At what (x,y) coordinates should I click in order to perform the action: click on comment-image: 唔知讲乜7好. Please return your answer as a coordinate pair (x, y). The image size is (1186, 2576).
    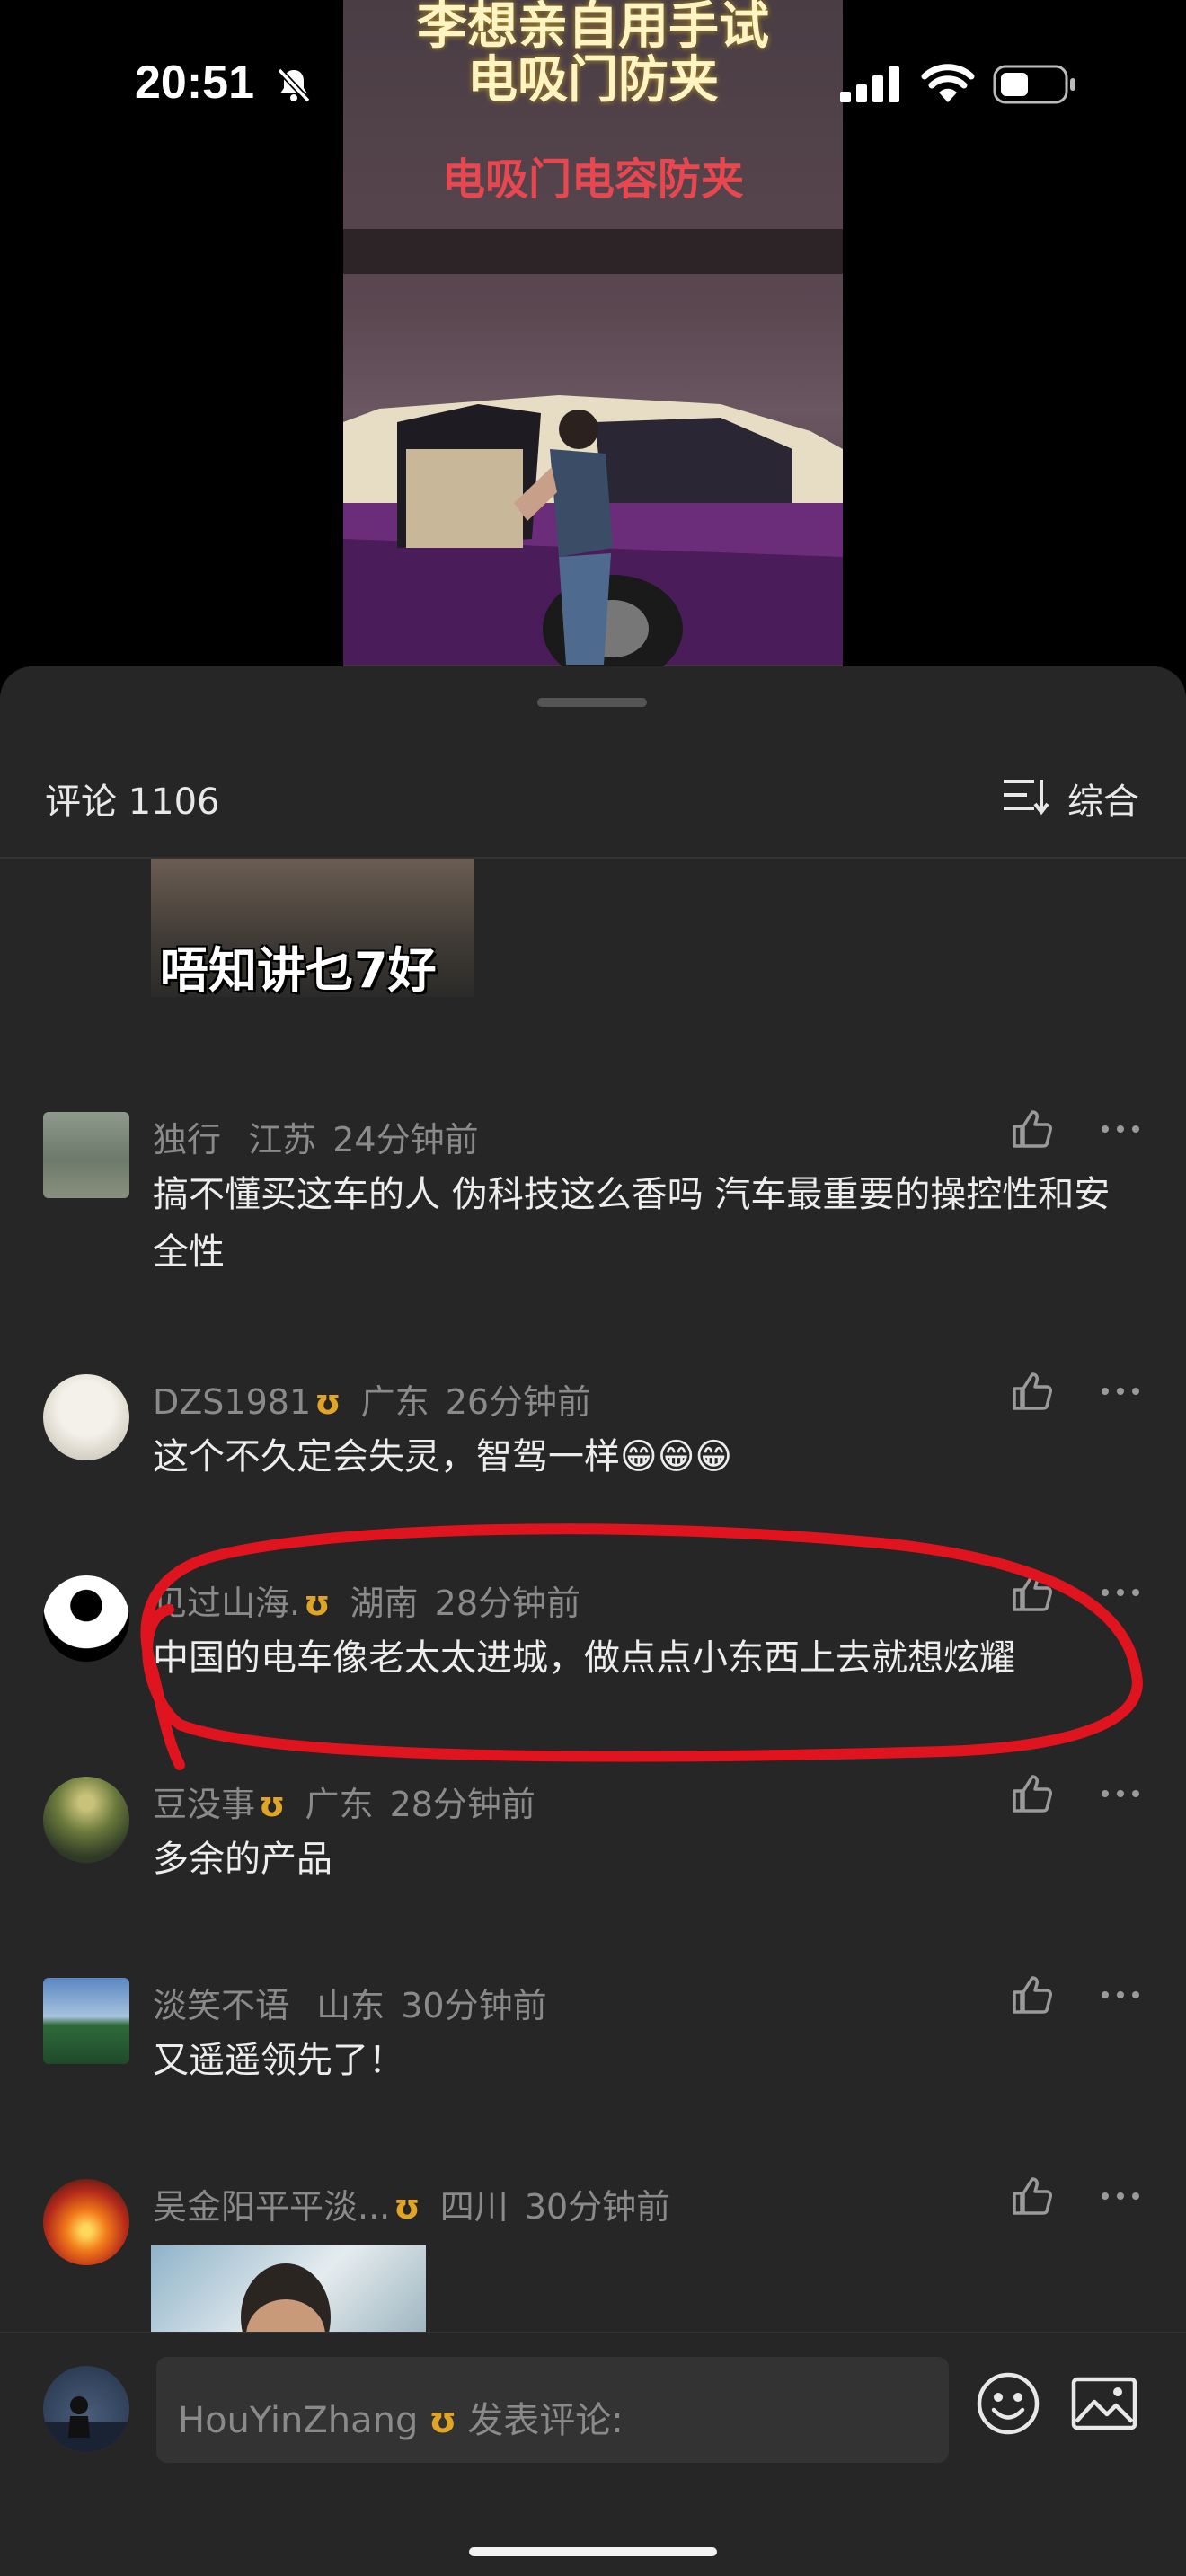
    Looking at the image, I should click on (312, 928).